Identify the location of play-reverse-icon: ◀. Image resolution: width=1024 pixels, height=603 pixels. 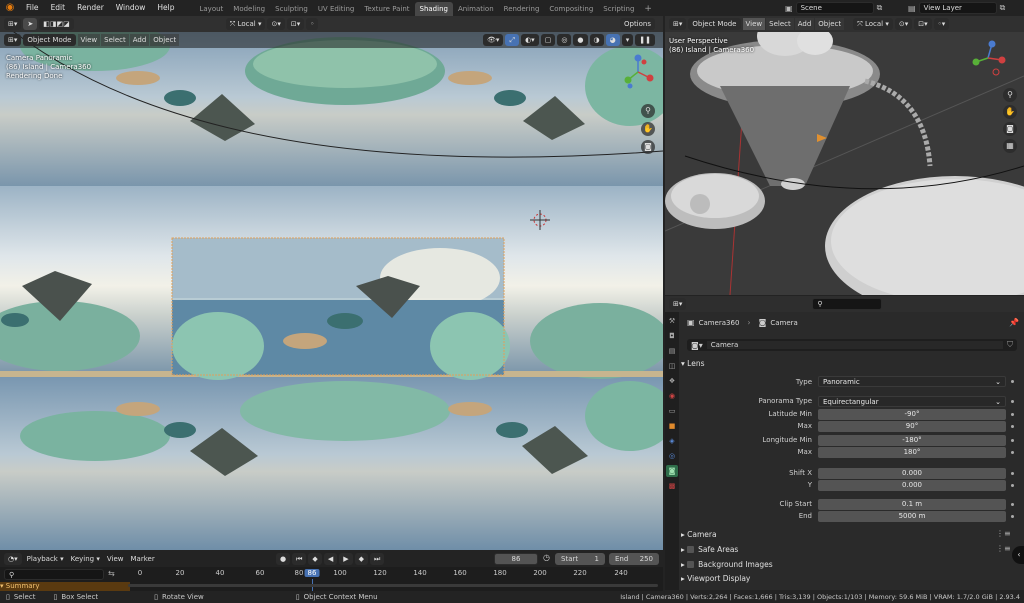
(330, 559).